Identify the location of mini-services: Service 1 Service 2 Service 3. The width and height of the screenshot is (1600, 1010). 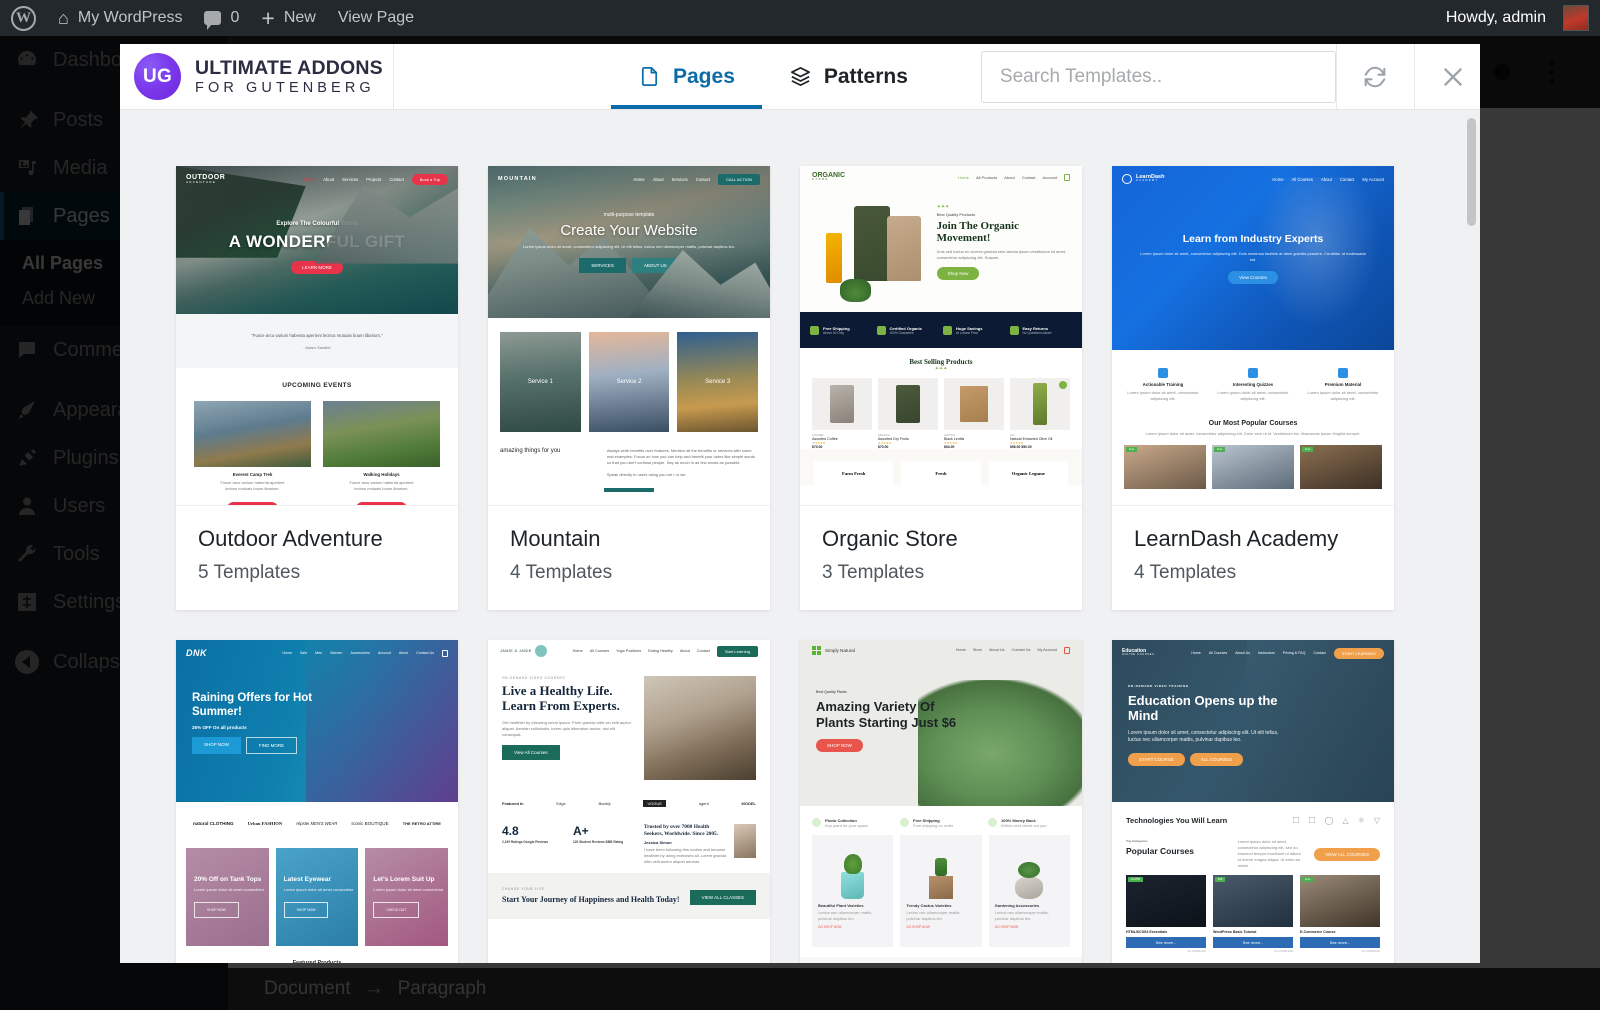
(629, 375).